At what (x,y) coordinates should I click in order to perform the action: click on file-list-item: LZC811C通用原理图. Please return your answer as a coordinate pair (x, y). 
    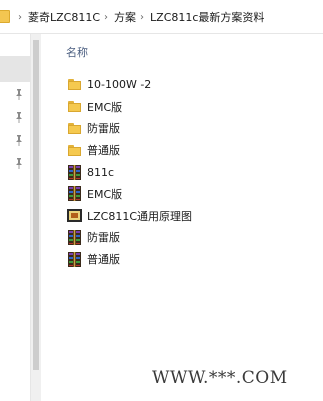
    Looking at the image, I should click on (129, 216).